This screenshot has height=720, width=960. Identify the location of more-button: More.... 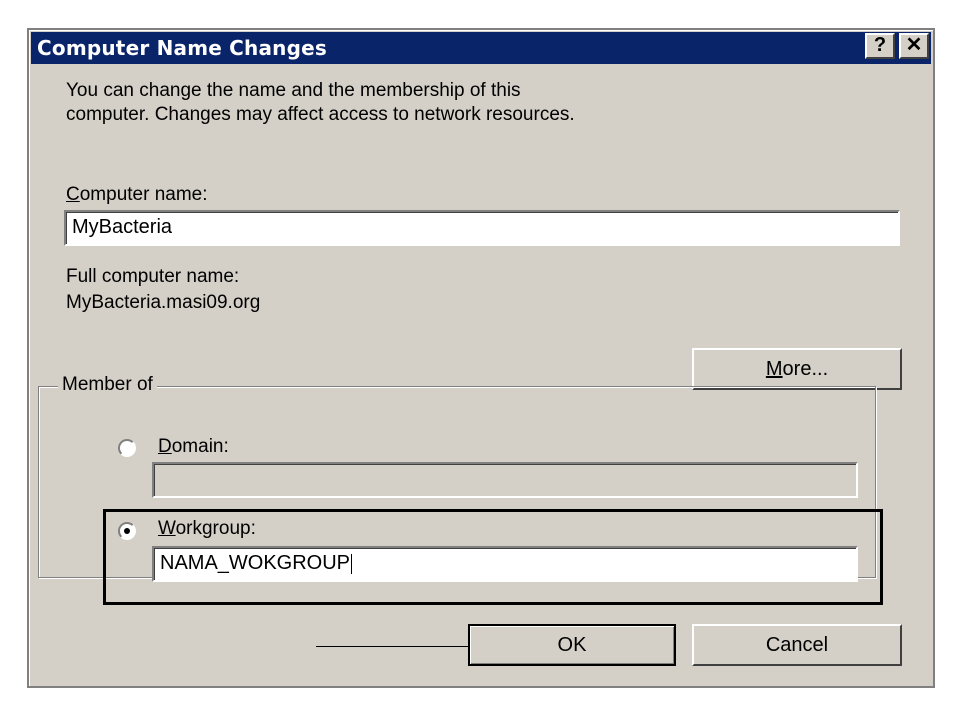
(797, 369).